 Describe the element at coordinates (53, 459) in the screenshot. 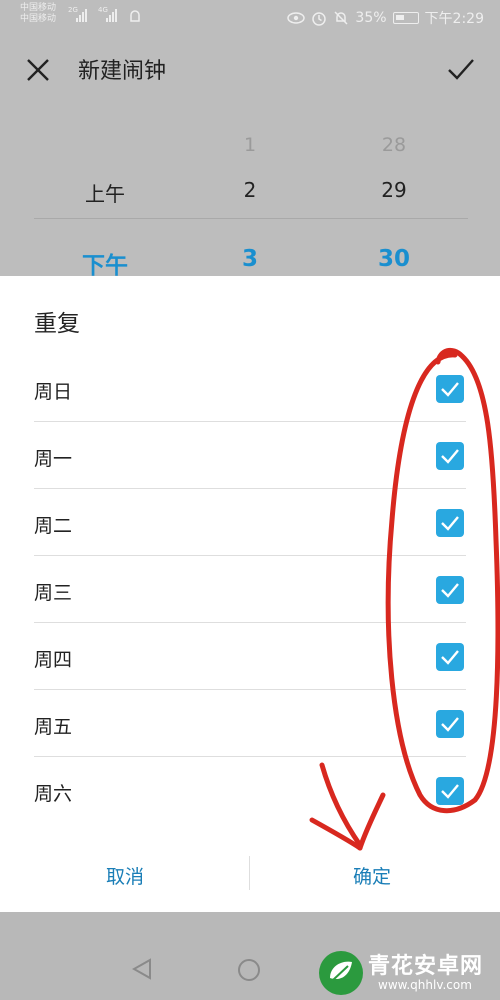

I see `day-label: 周一` at that location.